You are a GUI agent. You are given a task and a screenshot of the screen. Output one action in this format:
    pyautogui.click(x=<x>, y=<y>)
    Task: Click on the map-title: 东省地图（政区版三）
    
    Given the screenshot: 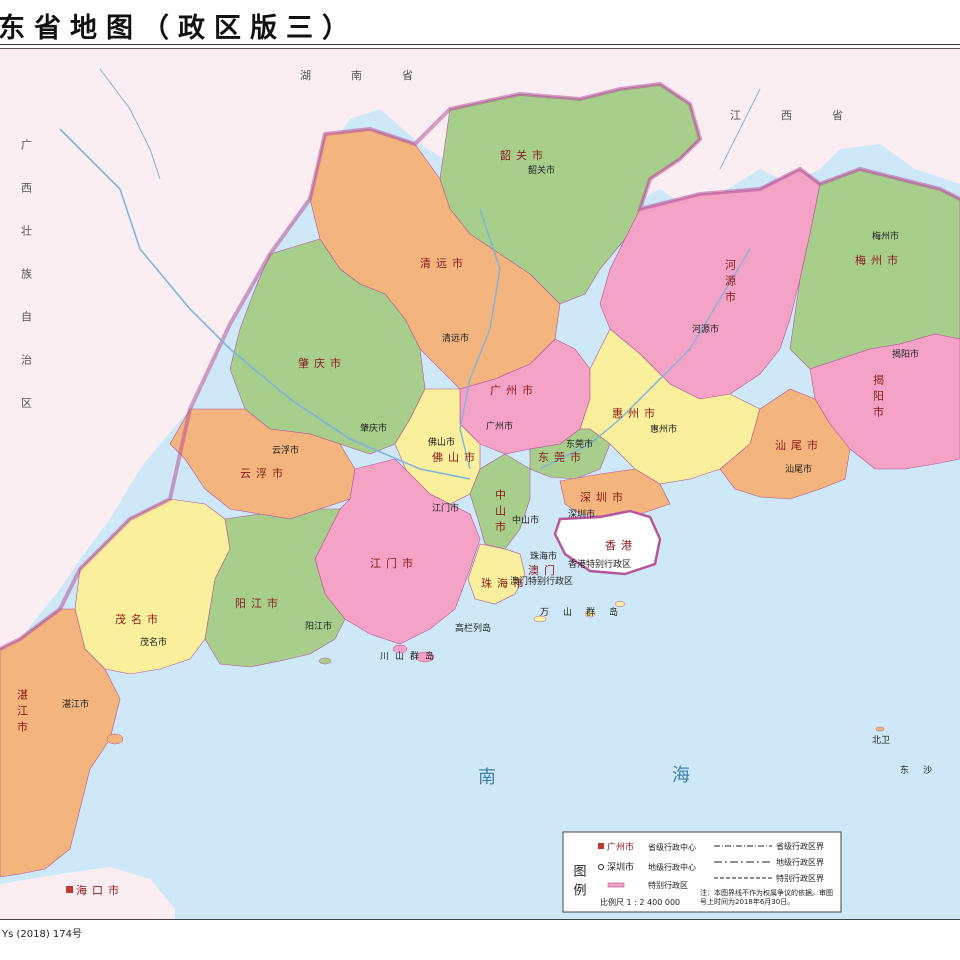 What is the action you would take?
    pyautogui.click(x=179, y=28)
    